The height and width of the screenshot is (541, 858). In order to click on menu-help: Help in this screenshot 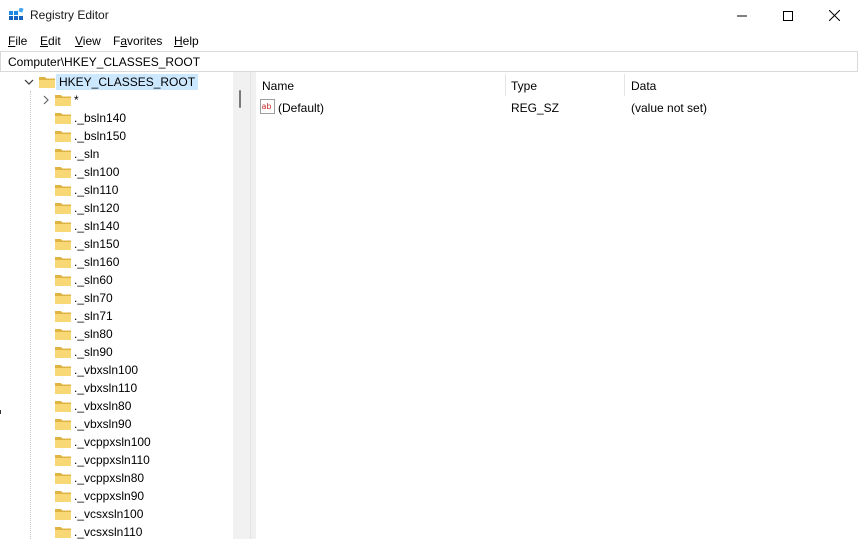, I will do `click(186, 41)`.